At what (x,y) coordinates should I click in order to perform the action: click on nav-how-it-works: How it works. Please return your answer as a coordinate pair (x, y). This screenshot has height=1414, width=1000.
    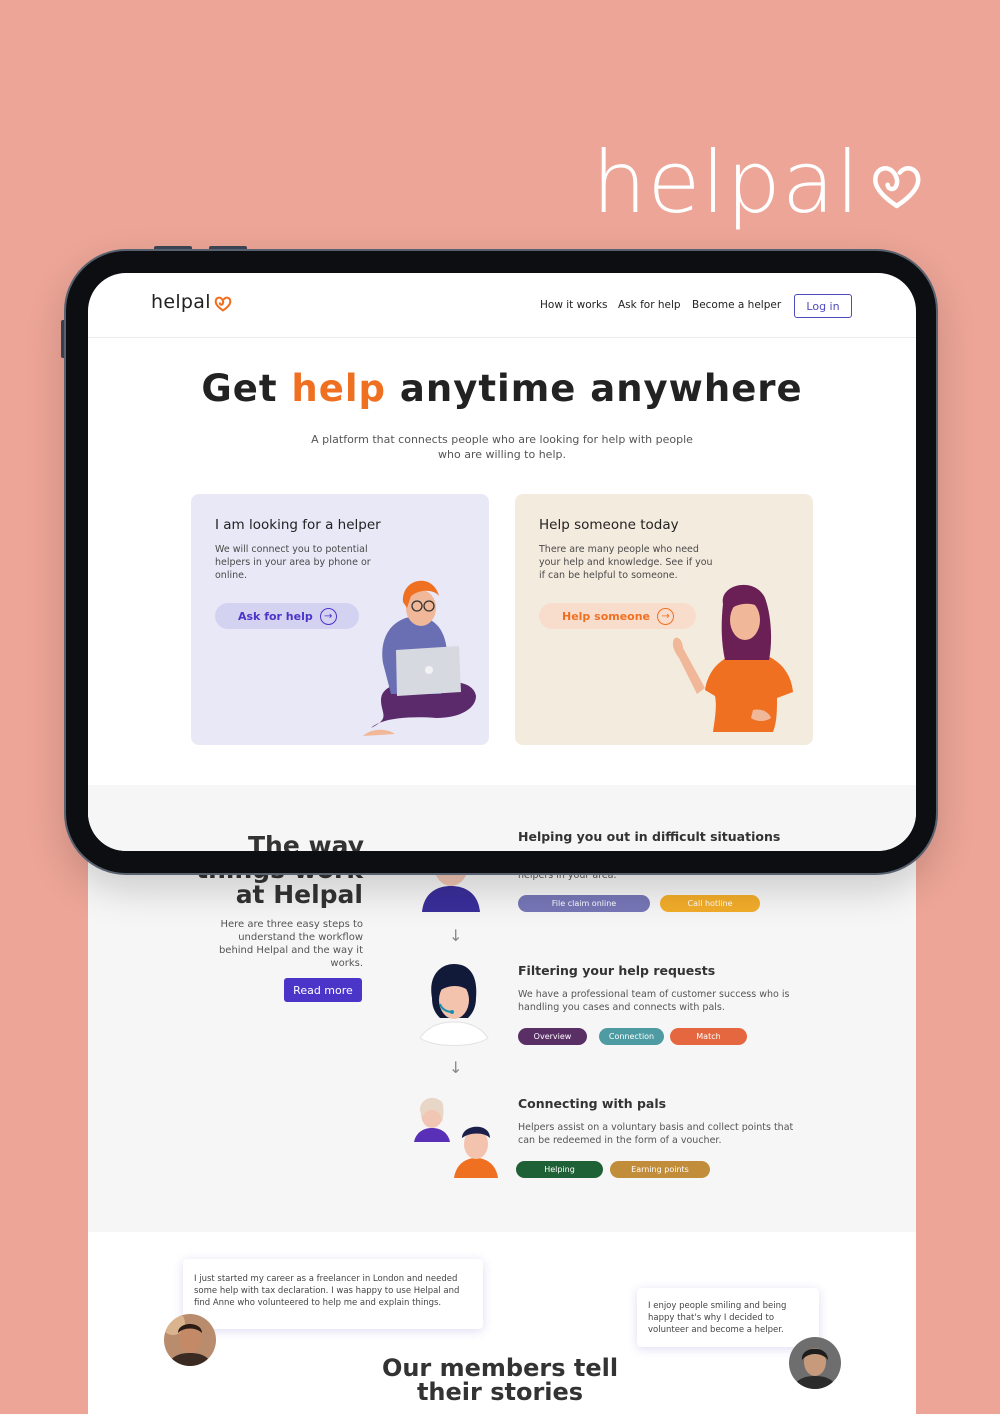
    Looking at the image, I should click on (574, 305).